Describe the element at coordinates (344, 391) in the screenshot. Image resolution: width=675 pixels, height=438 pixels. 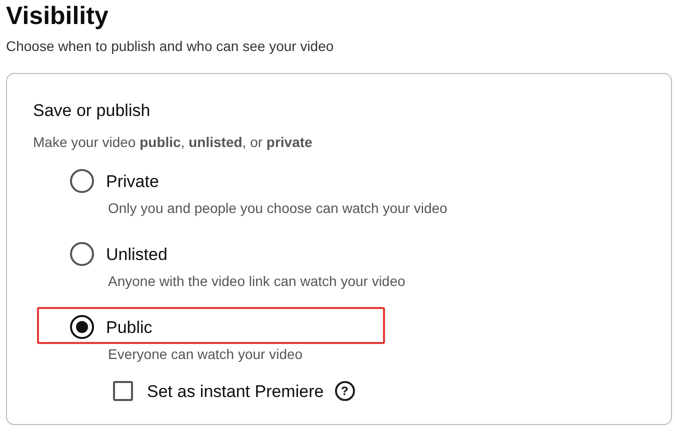
I see `help-icon: ?` at that location.